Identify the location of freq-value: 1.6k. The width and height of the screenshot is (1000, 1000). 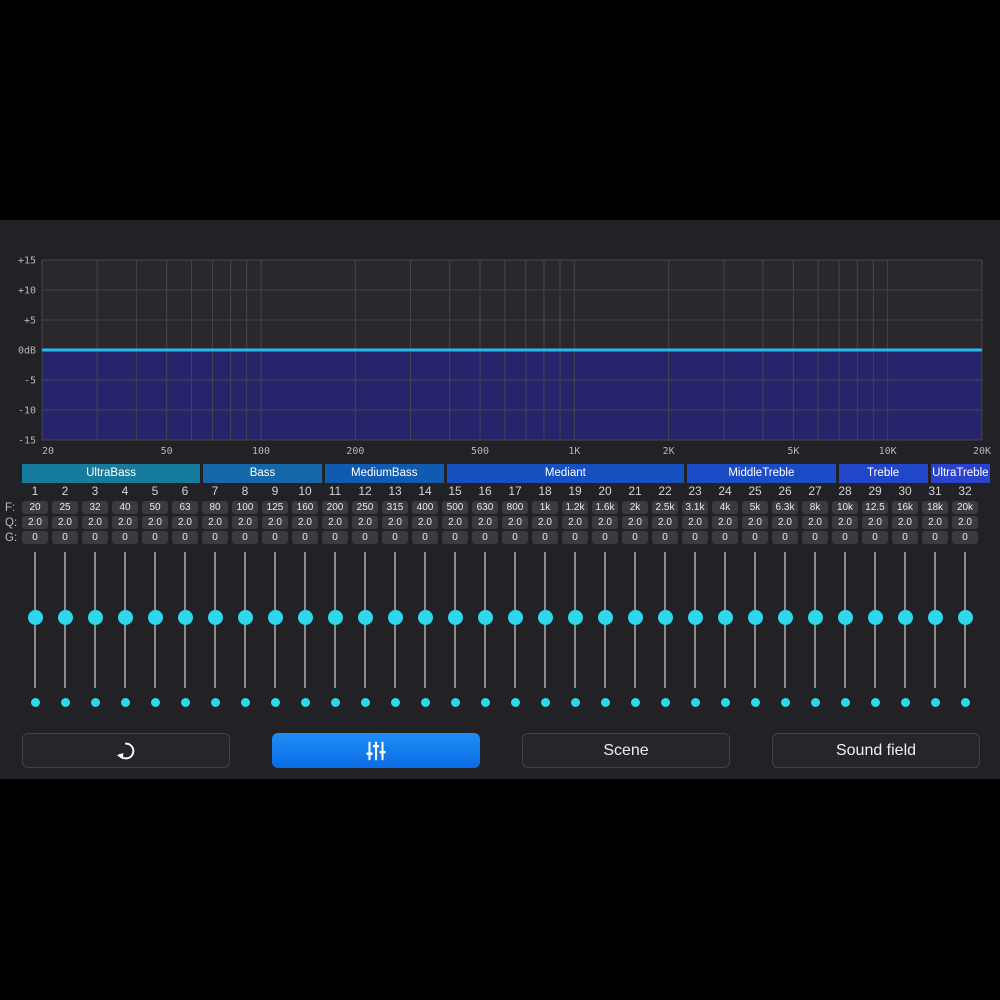
(605, 507).